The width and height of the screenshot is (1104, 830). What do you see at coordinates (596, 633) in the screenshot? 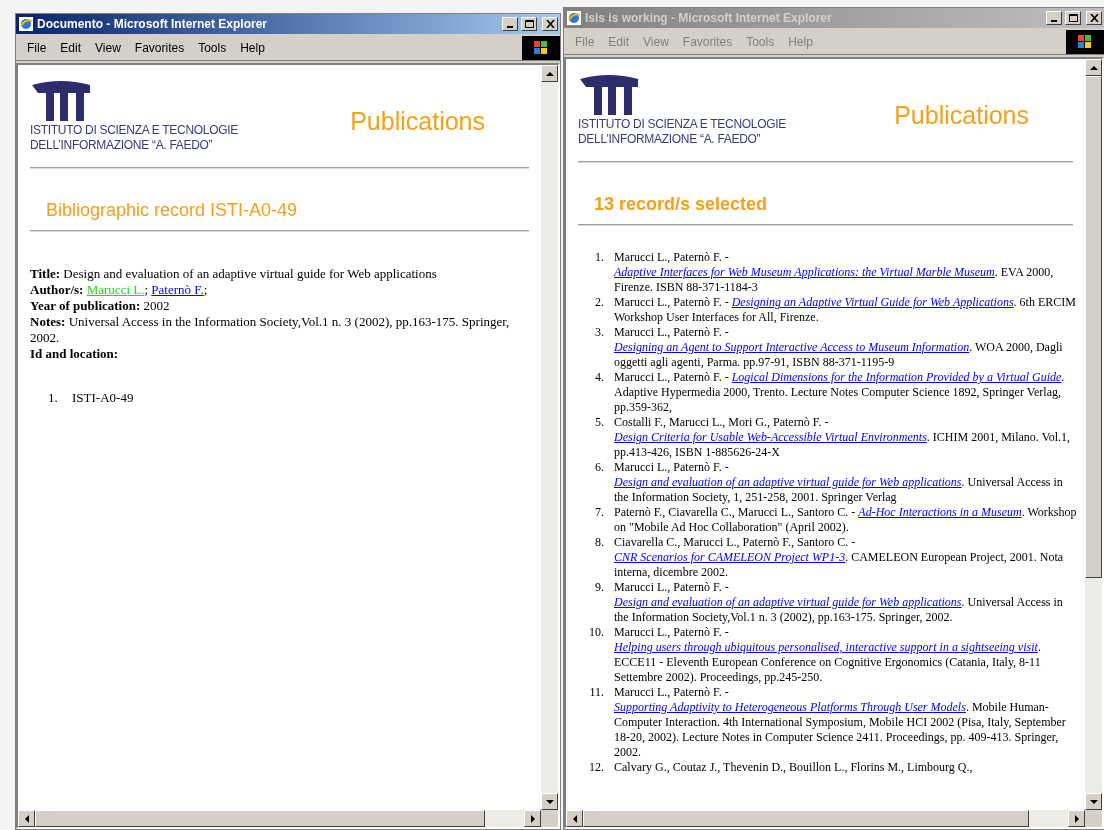
I see `list-number: 10.` at bounding box center [596, 633].